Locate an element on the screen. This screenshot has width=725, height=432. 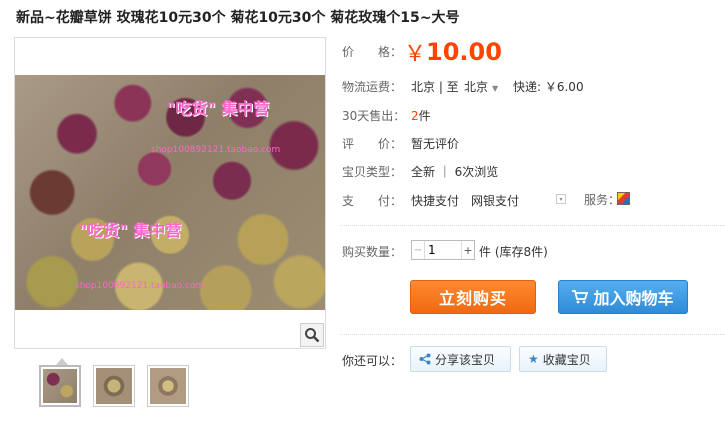
star-icon: ★ is located at coordinates (533, 359).